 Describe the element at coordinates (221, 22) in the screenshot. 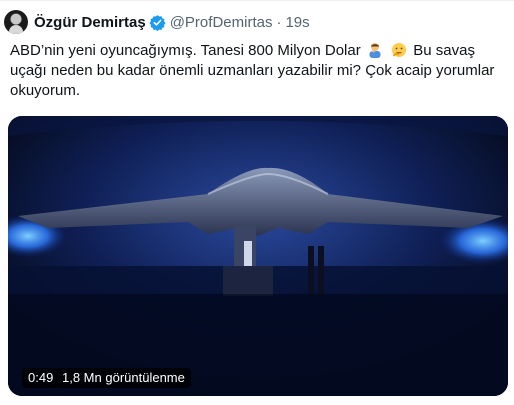

I see `user-handle: @ProfDemirtas` at that location.